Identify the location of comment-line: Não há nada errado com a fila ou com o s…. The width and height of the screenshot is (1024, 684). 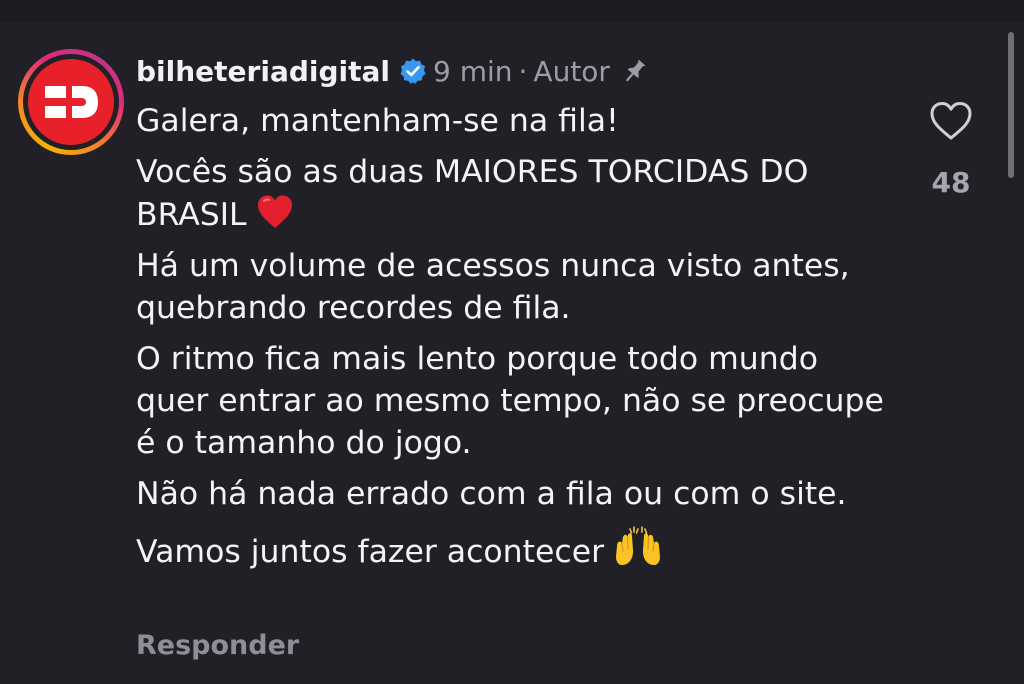
(516, 494).